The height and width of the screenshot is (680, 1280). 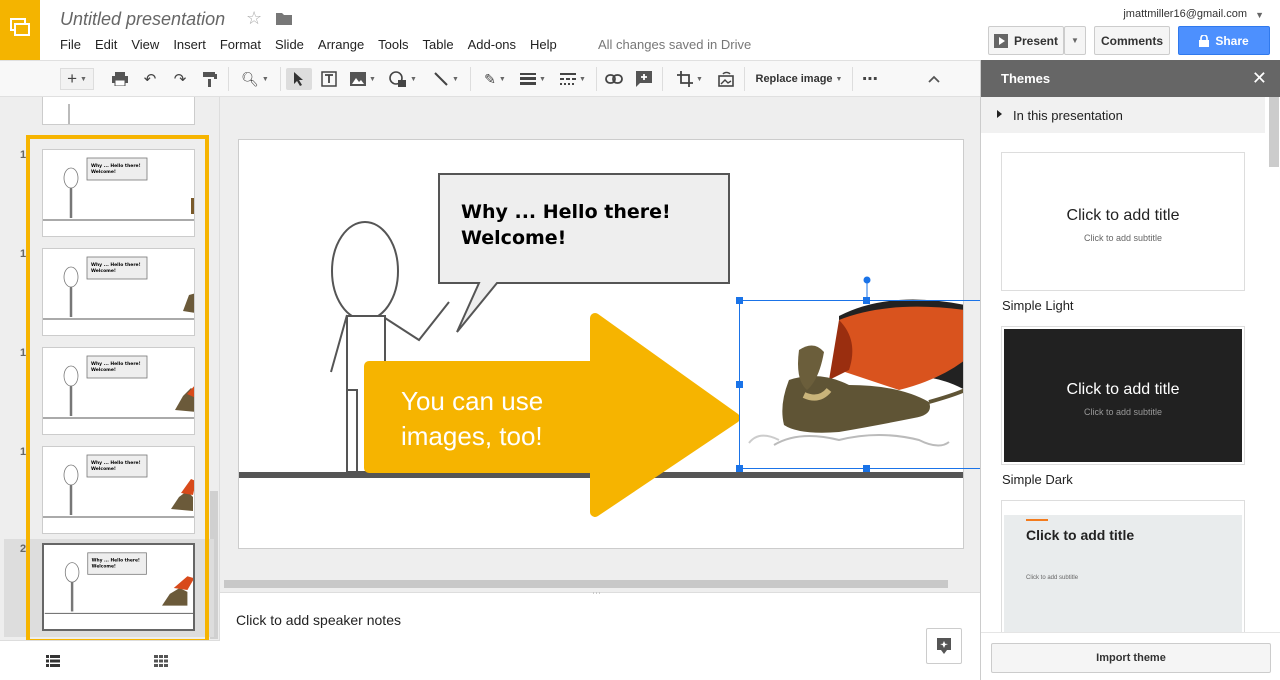 What do you see at coordinates (1026, 40) in the screenshot?
I see `present-button: Present` at bounding box center [1026, 40].